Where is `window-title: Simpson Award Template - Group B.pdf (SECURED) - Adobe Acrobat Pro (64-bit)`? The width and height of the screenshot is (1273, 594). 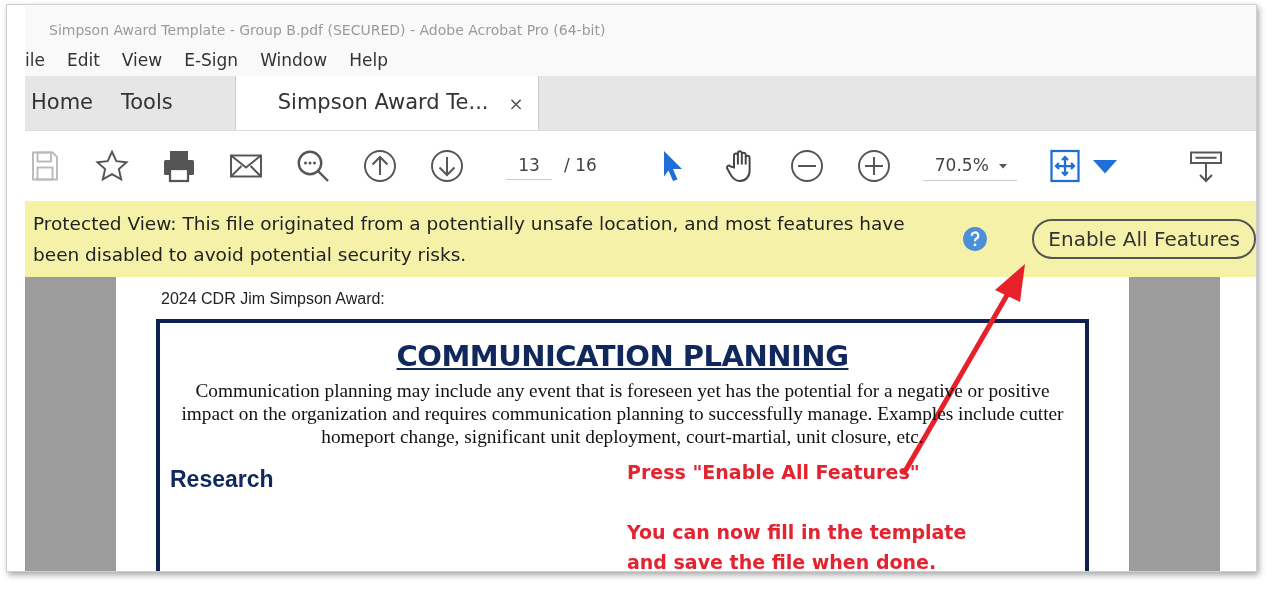
window-title: Simpson Award Template - Group B.pdf (SECURED) - Adobe Acrobat Pro (64-bit) is located at coordinates (327, 30).